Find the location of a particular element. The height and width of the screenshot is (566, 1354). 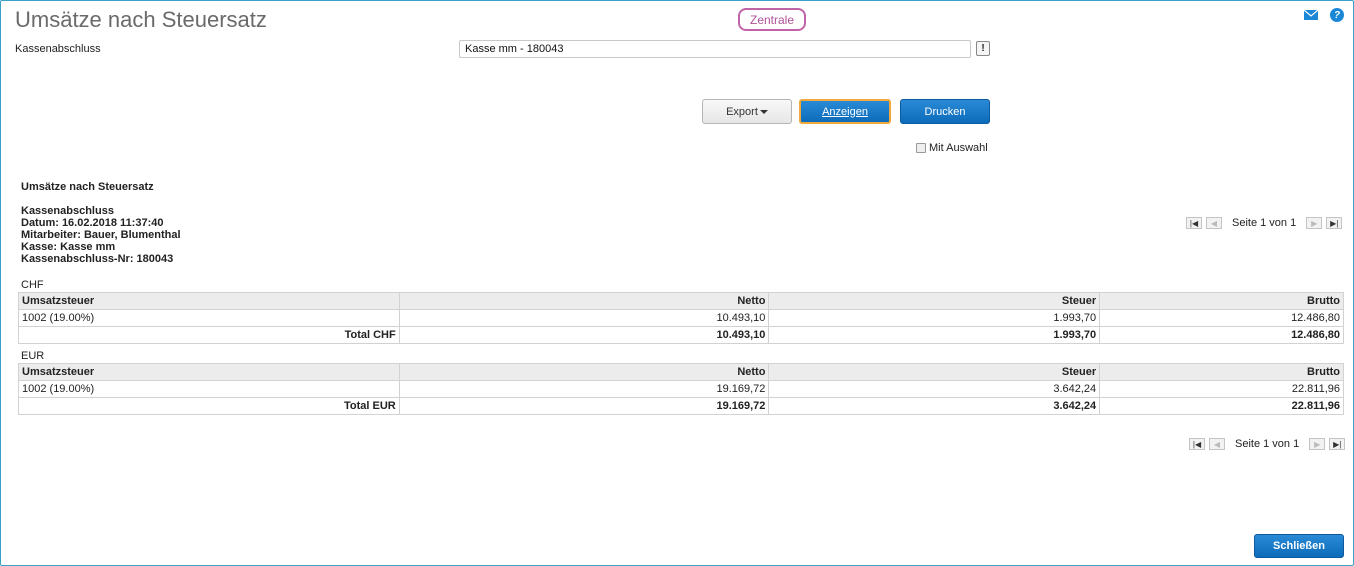

with-selection-label: Mit Auswahl is located at coordinates (958, 148).